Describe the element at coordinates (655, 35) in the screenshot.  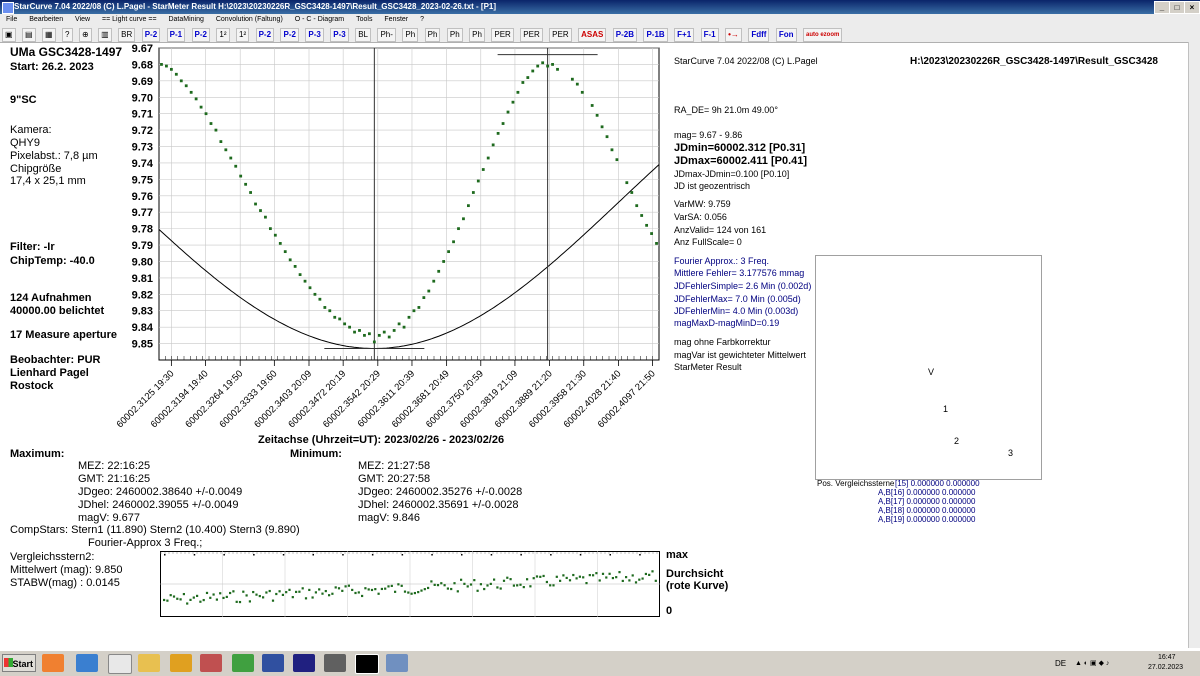
I see `toolbar-button-p1b: P-1B` at that location.